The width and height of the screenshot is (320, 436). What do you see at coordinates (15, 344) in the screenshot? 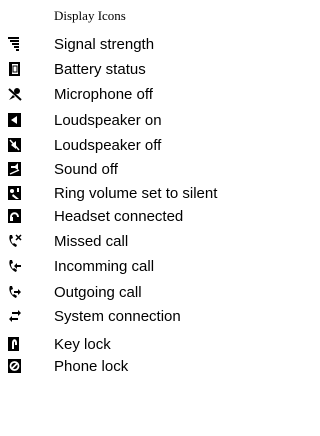
I see `key-lock-icon` at bounding box center [15, 344].